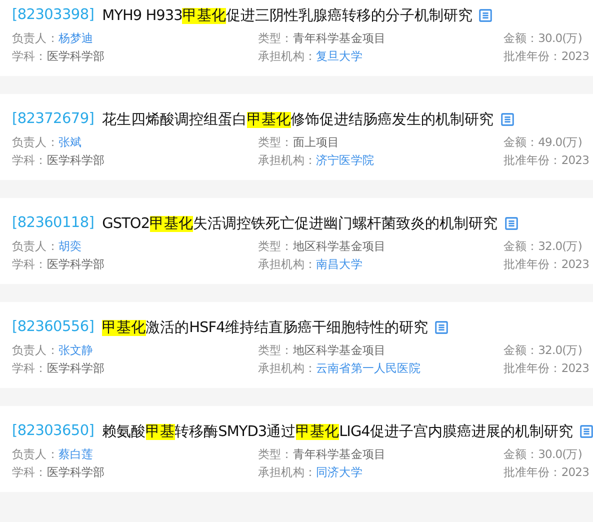 This screenshot has height=522, width=593. Describe the element at coordinates (339, 56) in the screenshot. I see `institution-link: 复旦大学` at that location.